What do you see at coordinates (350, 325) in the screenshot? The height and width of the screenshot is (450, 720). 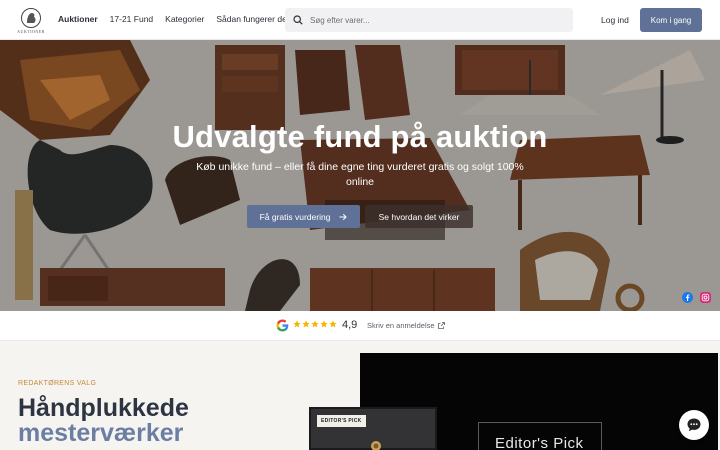 I see `rating-value: 4,9` at bounding box center [350, 325].